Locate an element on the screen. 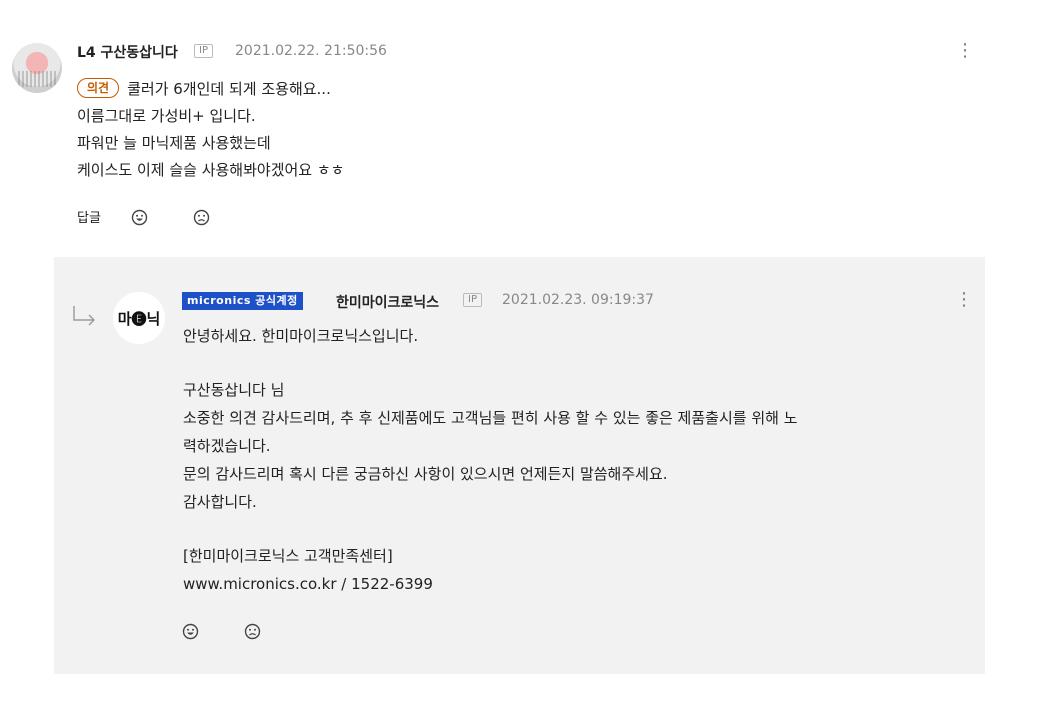  reply-line-1: 안녕하세요. 한미마이크로닉스입니다. is located at coordinates (301, 336).